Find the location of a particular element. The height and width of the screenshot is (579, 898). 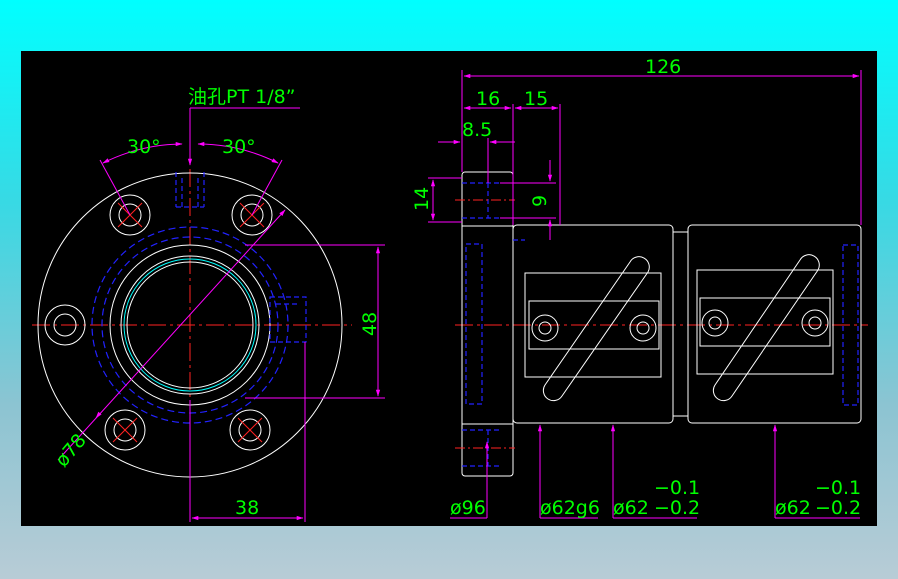

dim-8-5-label: 8.5 is located at coordinates (477, 130).